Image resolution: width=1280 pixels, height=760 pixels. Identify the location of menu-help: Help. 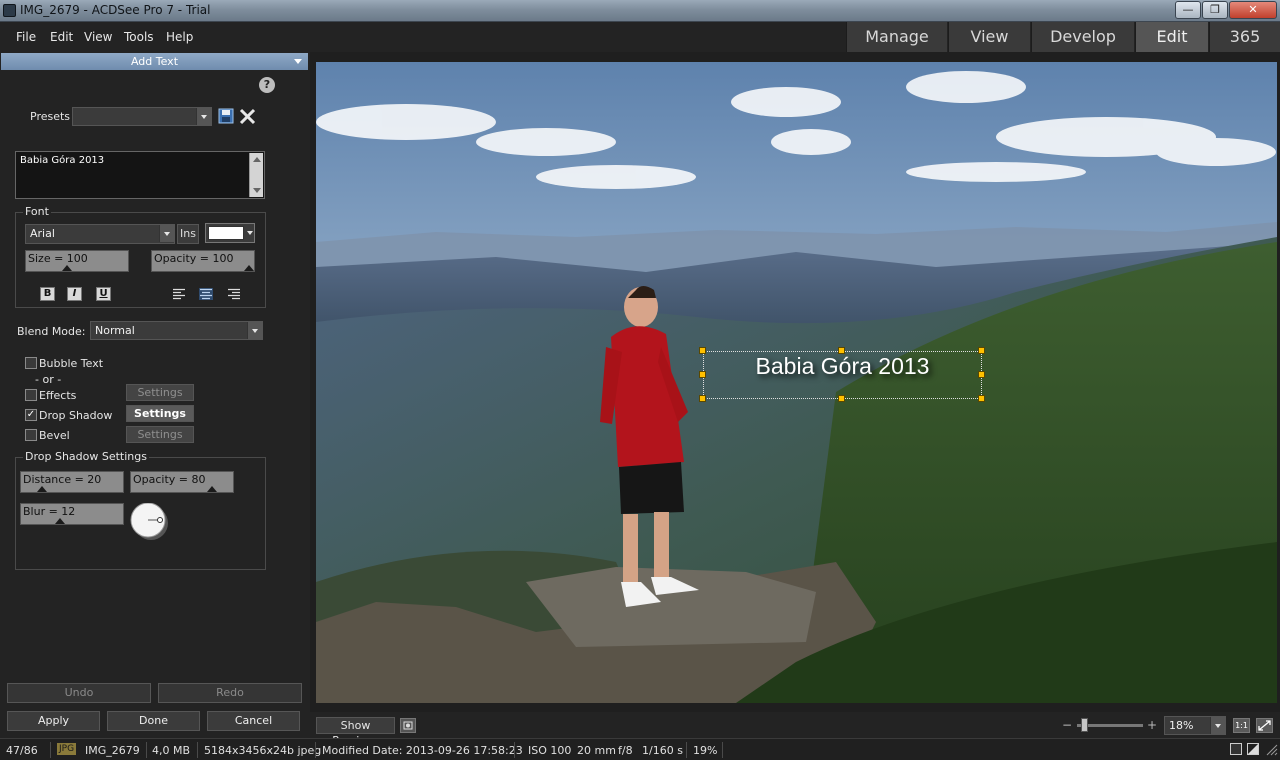
(179, 37).